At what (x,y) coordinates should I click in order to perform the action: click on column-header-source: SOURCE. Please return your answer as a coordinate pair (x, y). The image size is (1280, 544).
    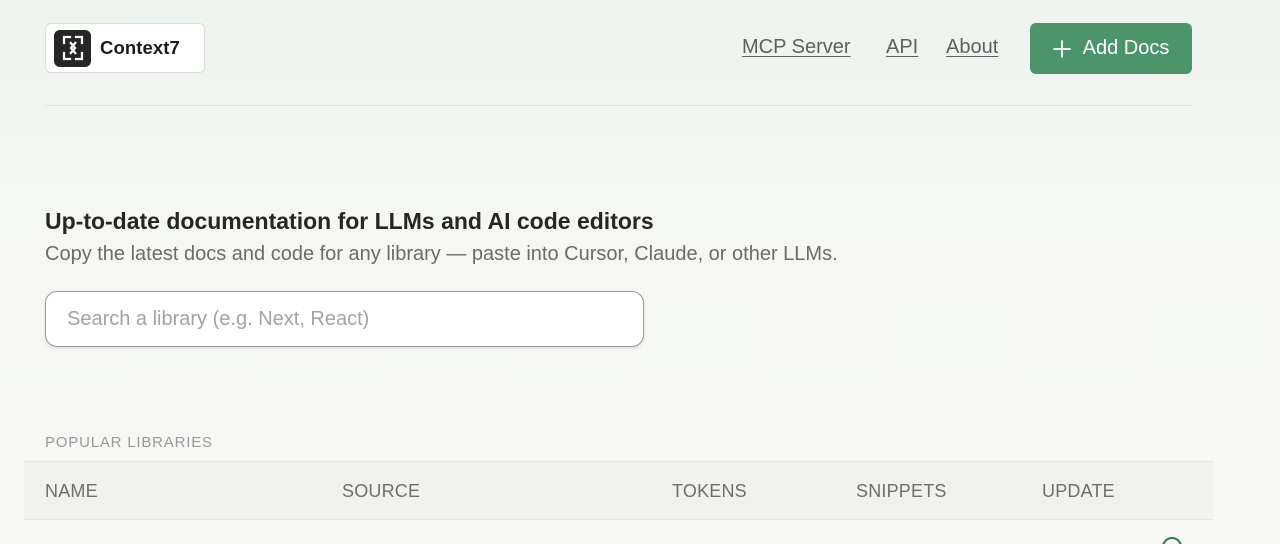
    Looking at the image, I should click on (381, 491).